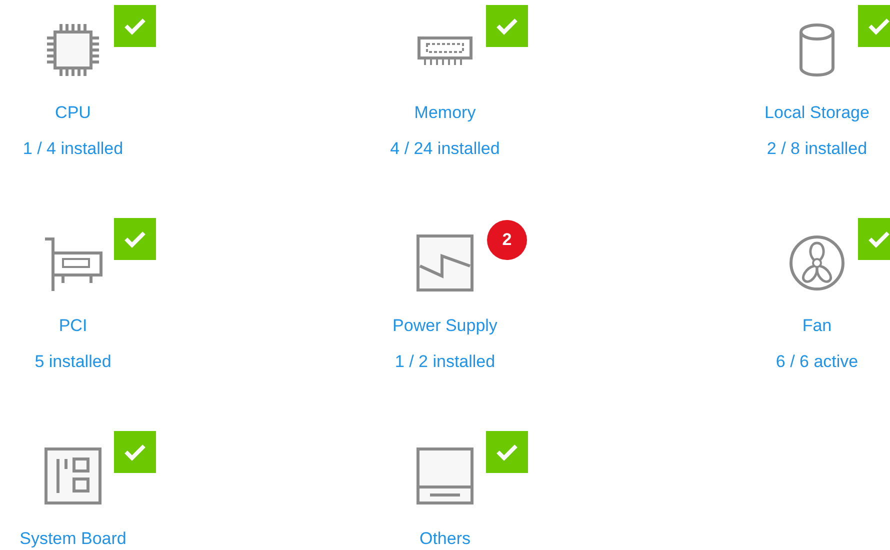  Describe the element at coordinates (445, 263) in the screenshot. I see `power-supply-icon` at that location.